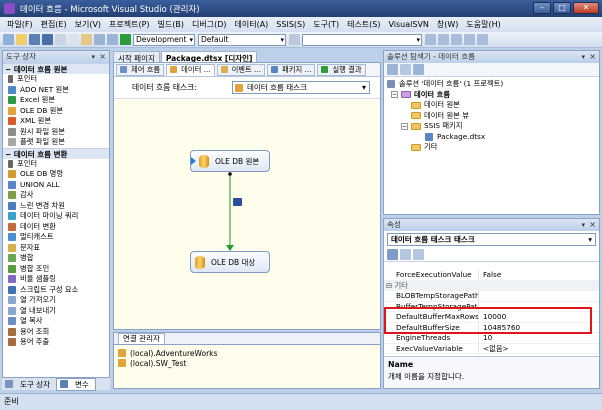  What do you see at coordinates (418, 254) in the screenshot?
I see `property-pages-icon` at bounding box center [418, 254].